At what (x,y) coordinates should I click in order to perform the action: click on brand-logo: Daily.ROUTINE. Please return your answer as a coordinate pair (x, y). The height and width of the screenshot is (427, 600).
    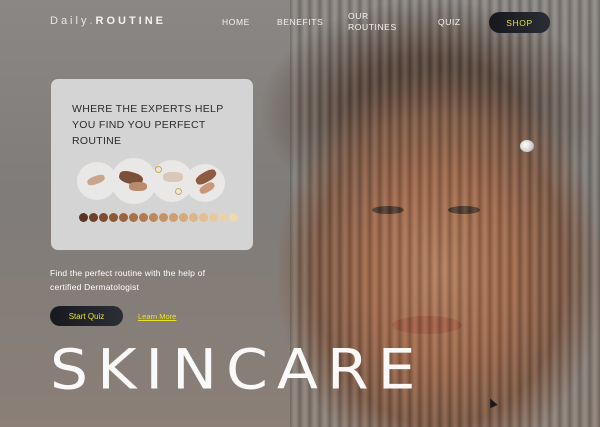
    Looking at the image, I should click on (108, 21).